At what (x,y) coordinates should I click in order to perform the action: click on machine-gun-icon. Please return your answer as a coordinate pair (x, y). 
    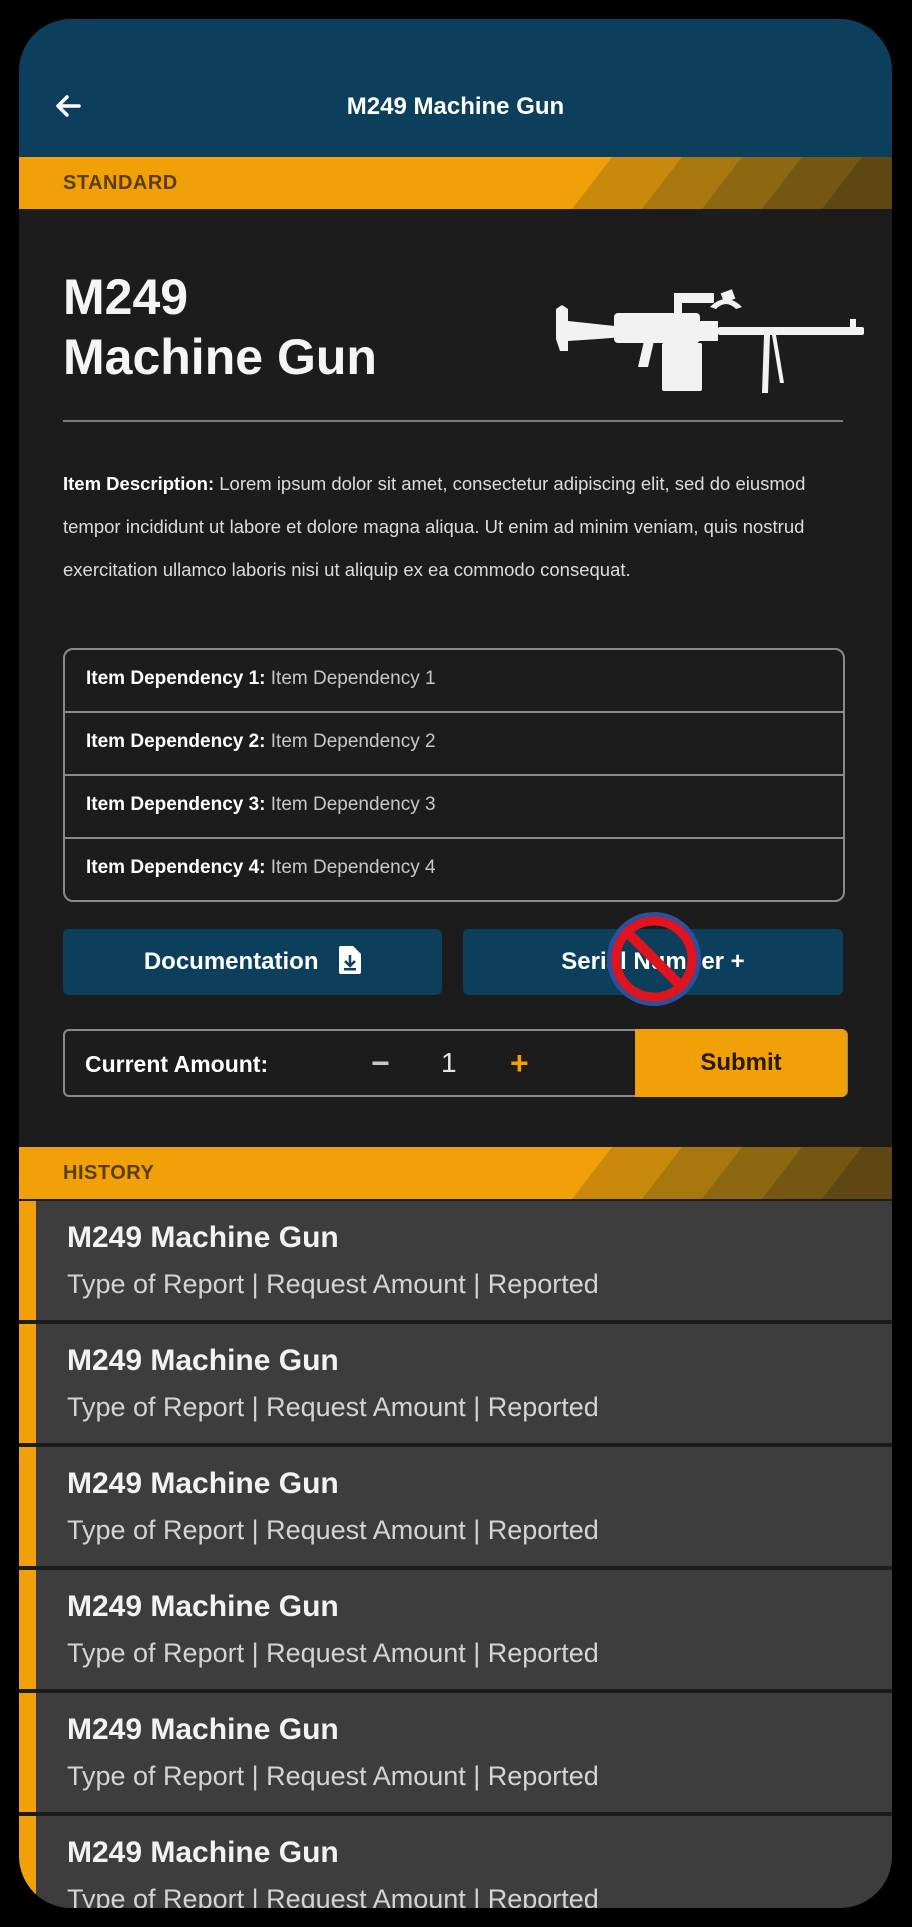
    Looking at the image, I should click on (710, 341).